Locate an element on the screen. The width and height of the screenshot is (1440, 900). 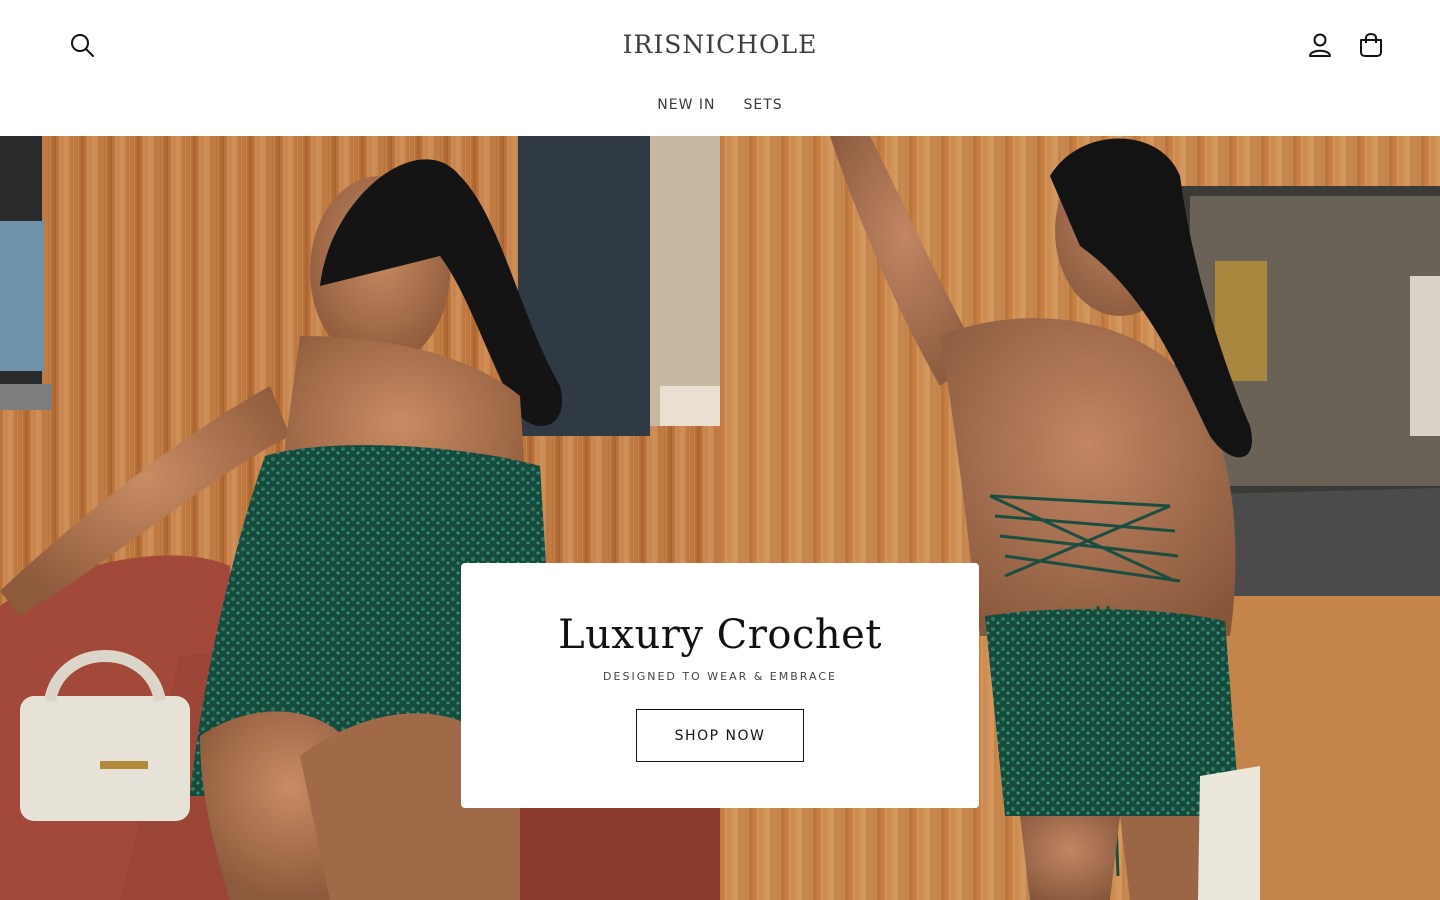
account-icon is located at coordinates (1320, 45).